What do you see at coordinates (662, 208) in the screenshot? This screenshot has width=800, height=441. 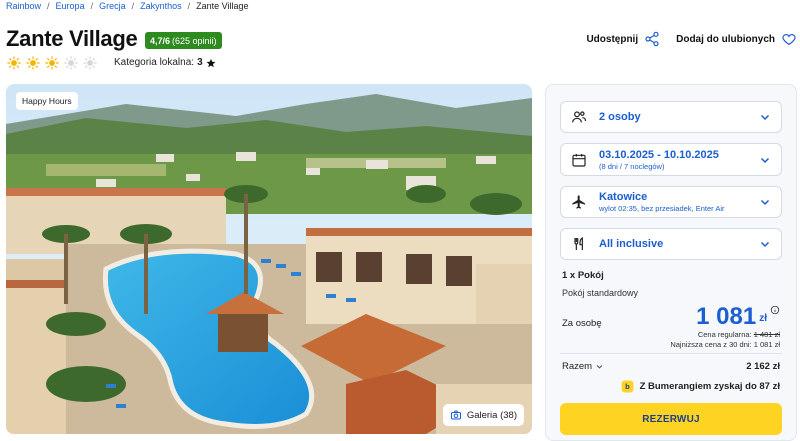 I see `departure-details: wylot 02:35, bez przesiadek, Enter Air` at bounding box center [662, 208].